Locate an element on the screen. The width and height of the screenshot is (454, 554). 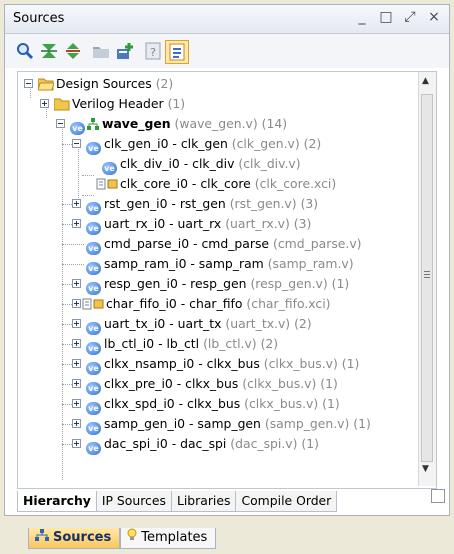
node-label: Verilog Header (1) is located at coordinates (129, 103).